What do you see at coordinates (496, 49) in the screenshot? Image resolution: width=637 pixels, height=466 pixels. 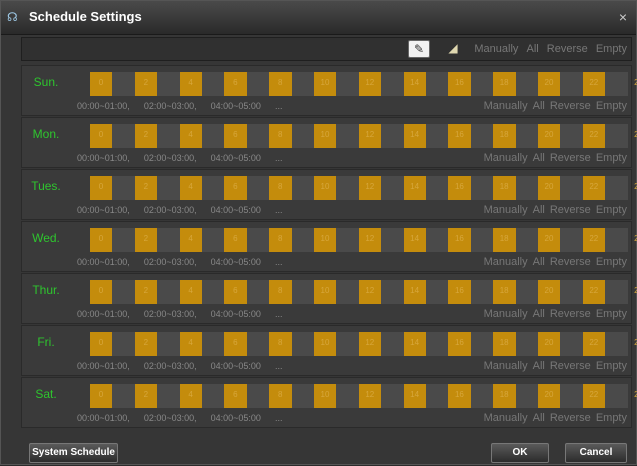 I see `toolbar-manually-link: Manually` at bounding box center [496, 49].